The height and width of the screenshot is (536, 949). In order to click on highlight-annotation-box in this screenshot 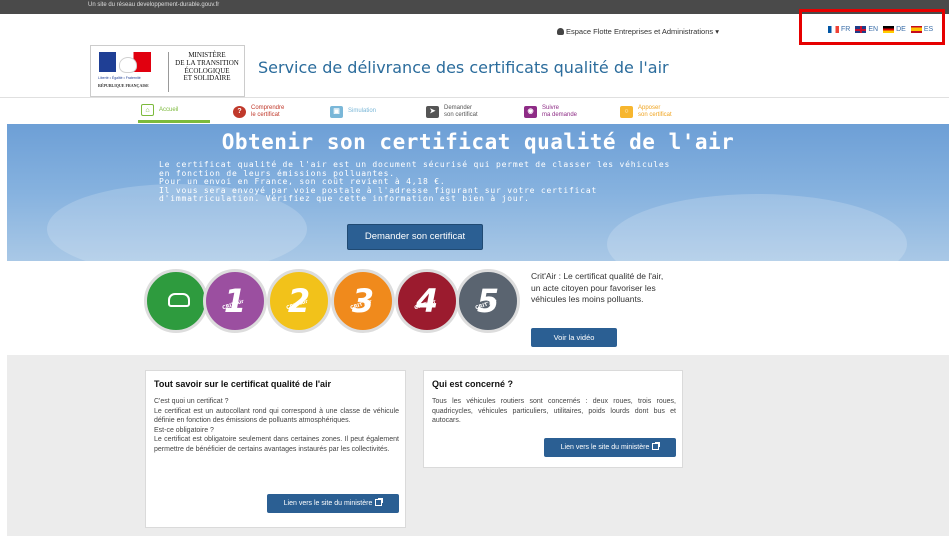, I will do `click(872, 27)`.